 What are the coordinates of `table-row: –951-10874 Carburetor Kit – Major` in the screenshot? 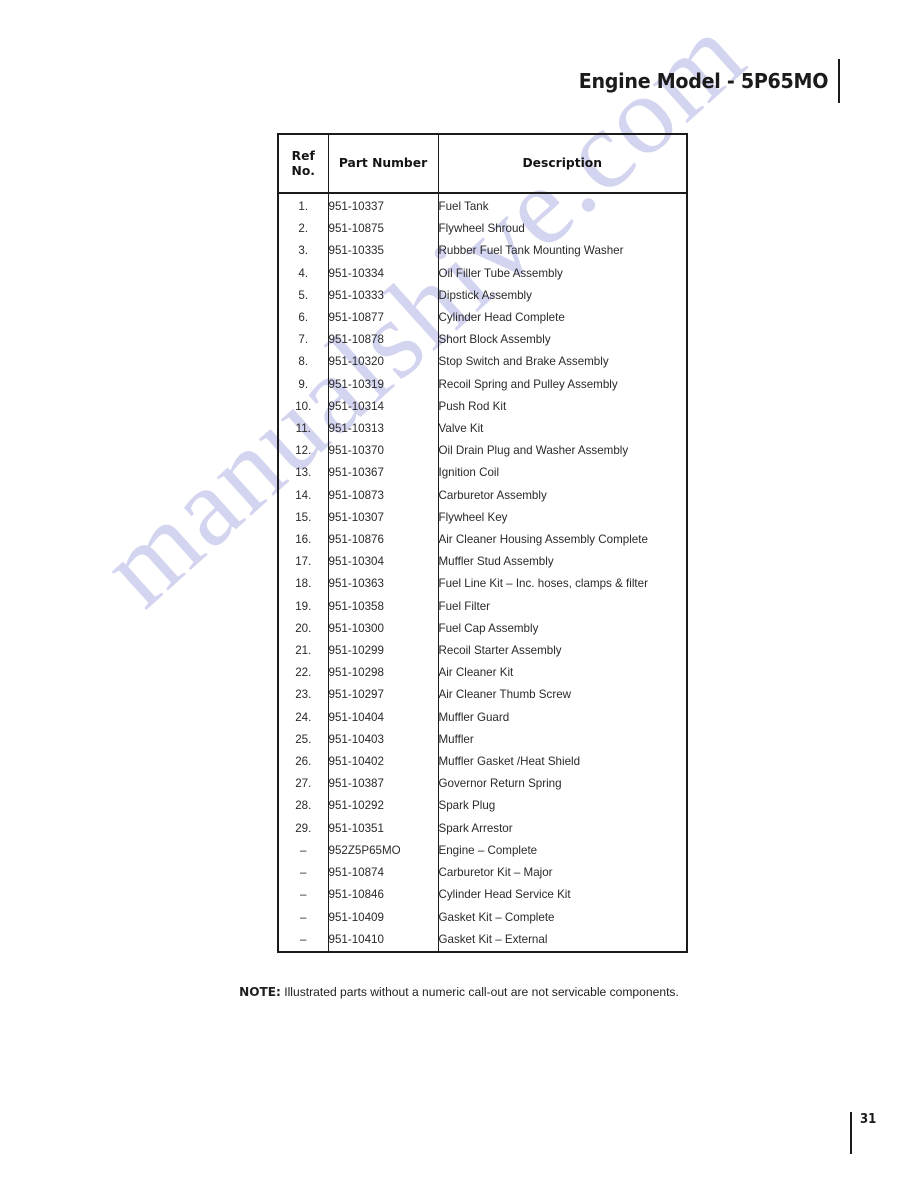 It's located at (482, 873).